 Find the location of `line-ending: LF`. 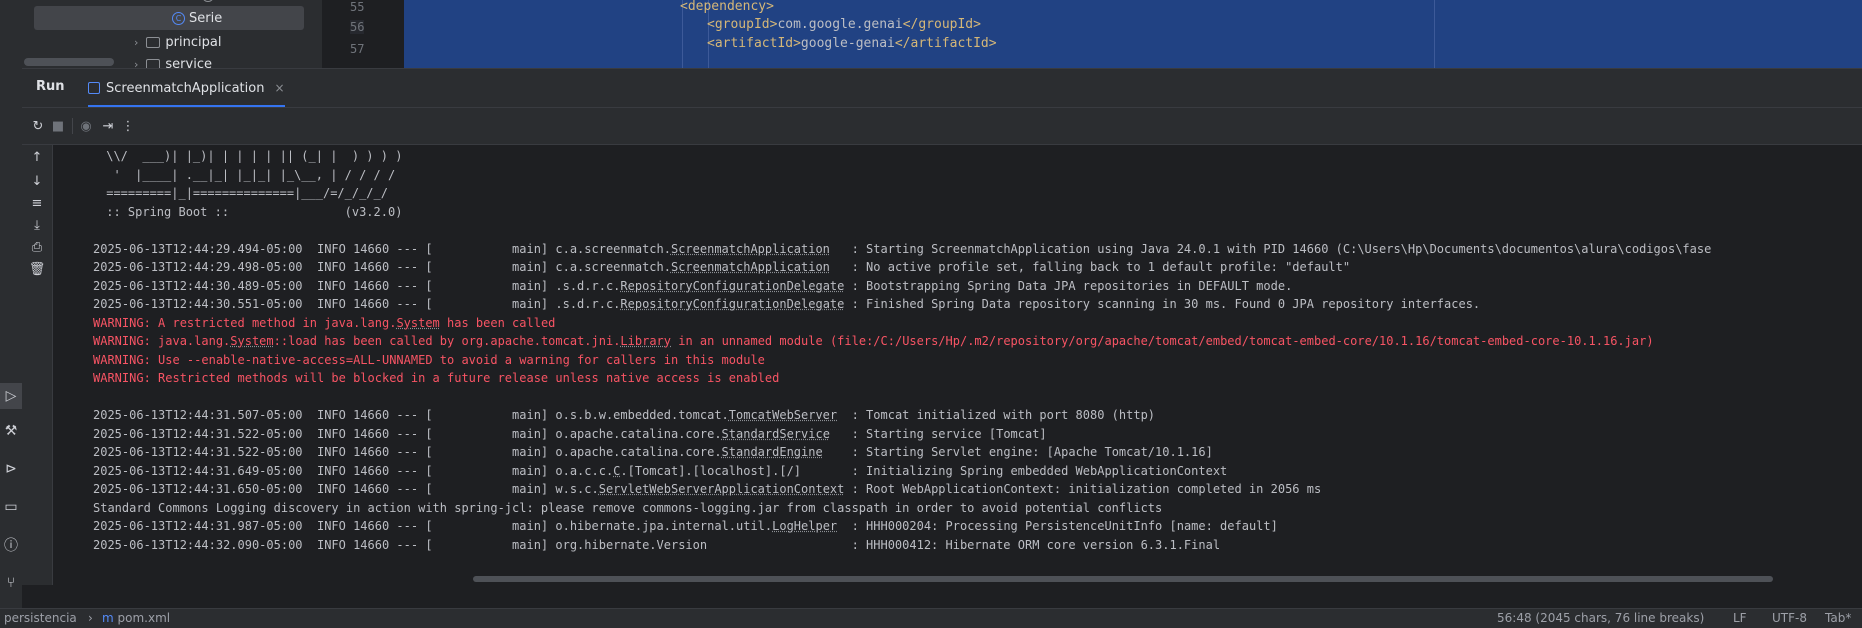

line-ending: LF is located at coordinates (1740, 618).